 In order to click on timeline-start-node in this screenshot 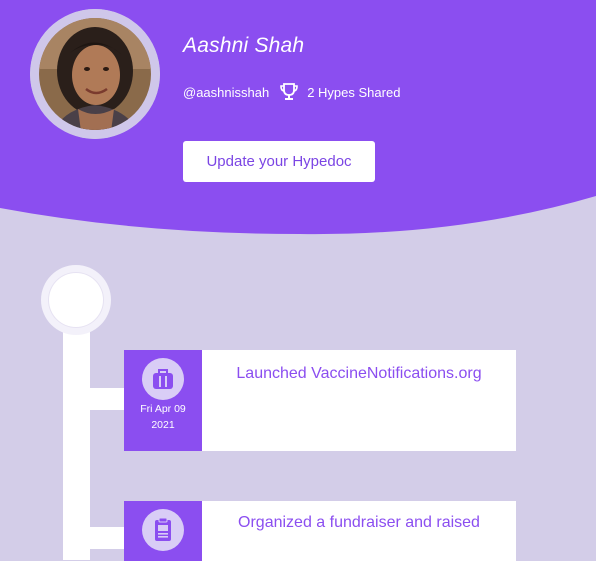, I will do `click(76, 300)`.